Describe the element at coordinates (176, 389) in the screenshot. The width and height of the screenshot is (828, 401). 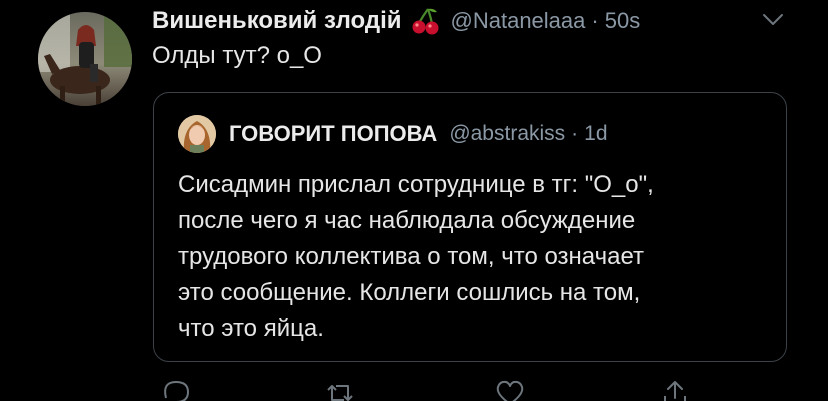
I see `reply-icon` at that location.